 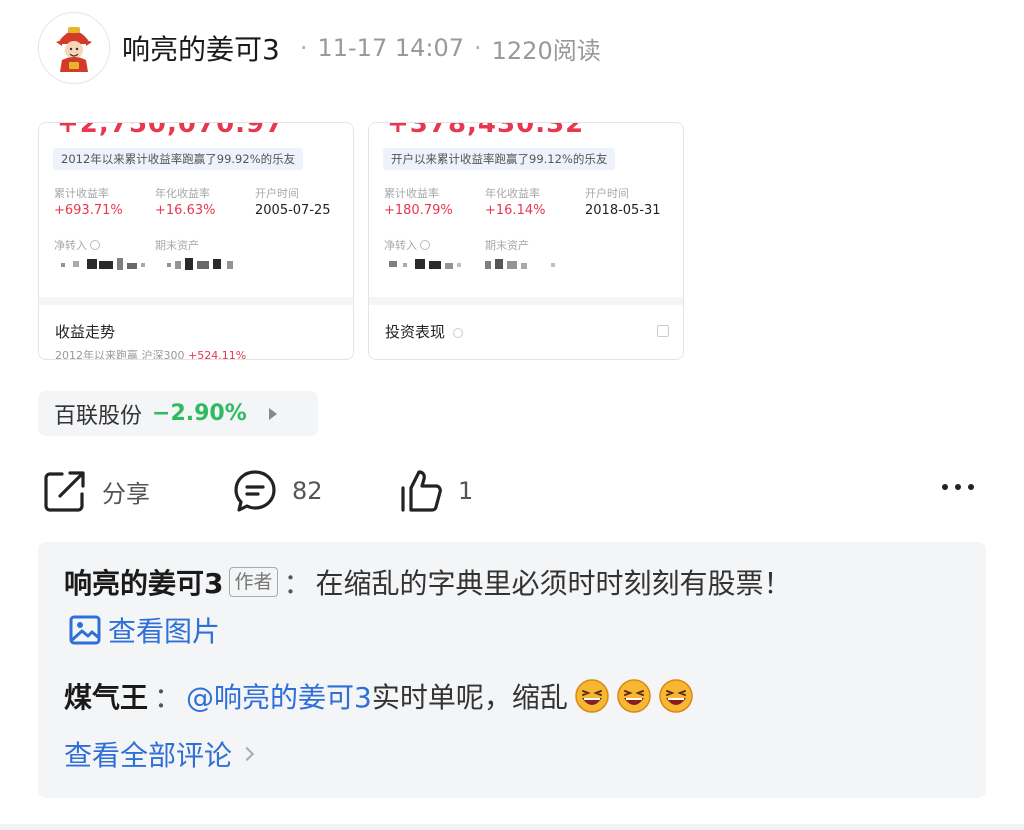 What do you see at coordinates (247, 754) in the screenshot?
I see `chevron-right-icon` at bounding box center [247, 754].